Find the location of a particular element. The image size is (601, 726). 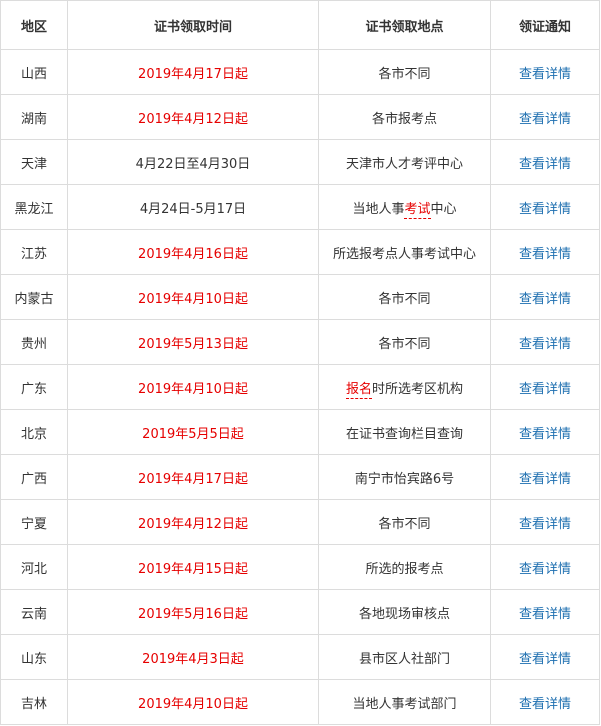

place-text: 天津市人才考评中心 is located at coordinates (404, 164).